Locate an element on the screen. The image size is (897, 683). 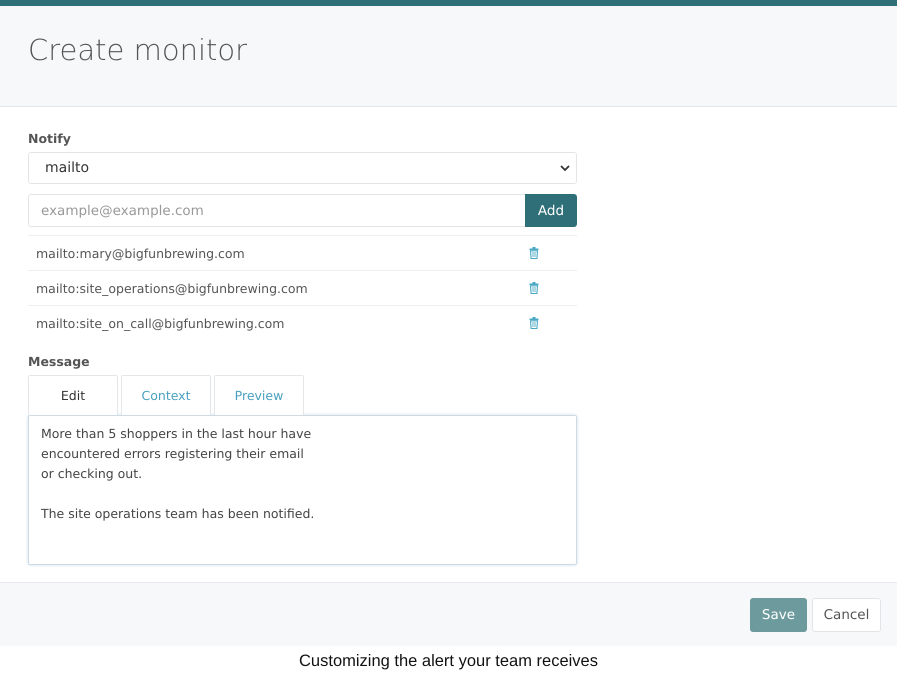
recipient-address: mailto:site_on_call@bigfunbrewing.com is located at coordinates (160, 323).